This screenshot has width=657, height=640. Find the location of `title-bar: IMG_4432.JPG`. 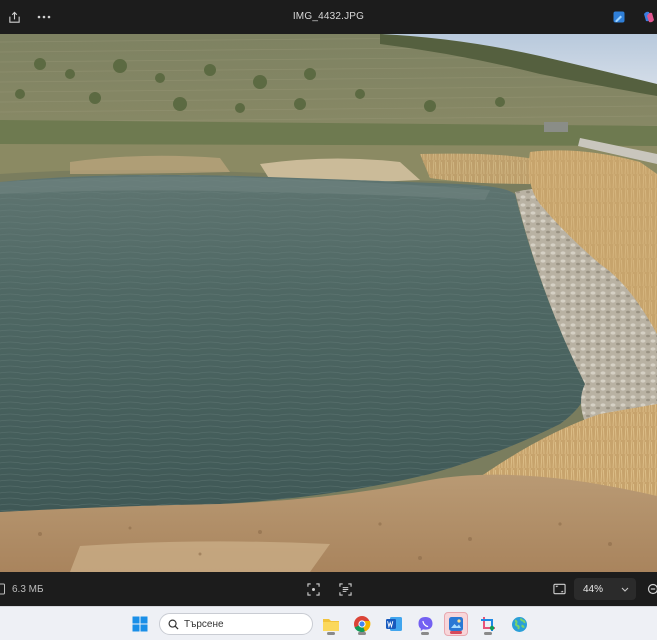

title-bar: IMG_4432.JPG is located at coordinates (328, 17).